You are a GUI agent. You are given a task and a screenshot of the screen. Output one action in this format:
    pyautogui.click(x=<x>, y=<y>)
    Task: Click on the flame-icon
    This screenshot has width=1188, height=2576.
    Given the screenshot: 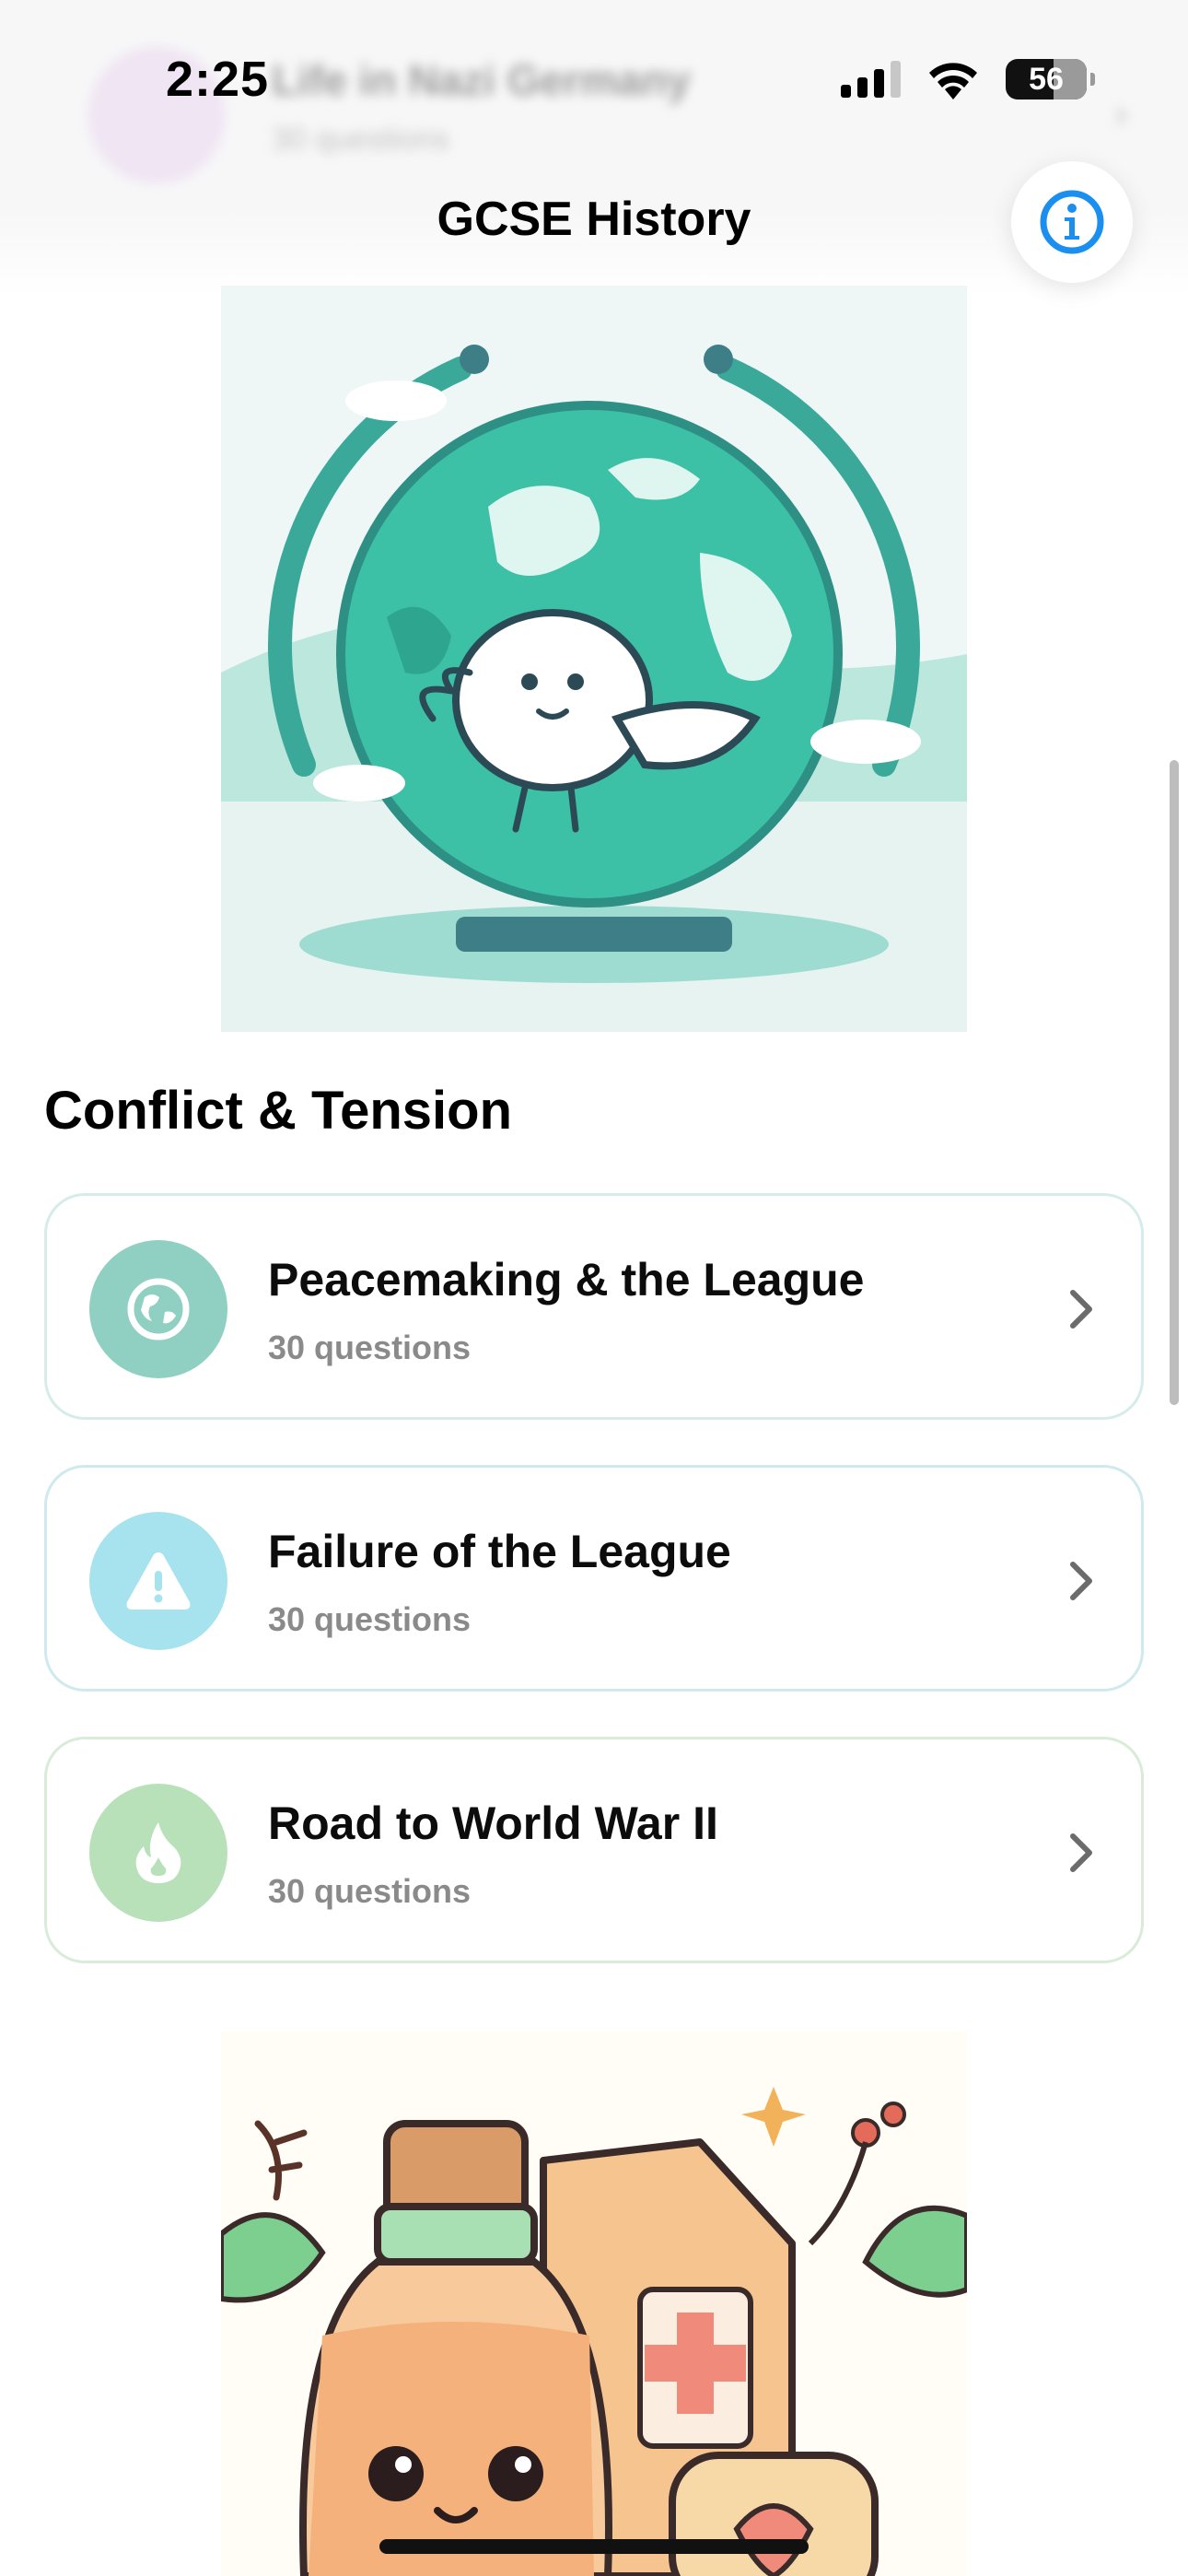 What is the action you would take?
    pyautogui.click(x=158, y=1852)
    